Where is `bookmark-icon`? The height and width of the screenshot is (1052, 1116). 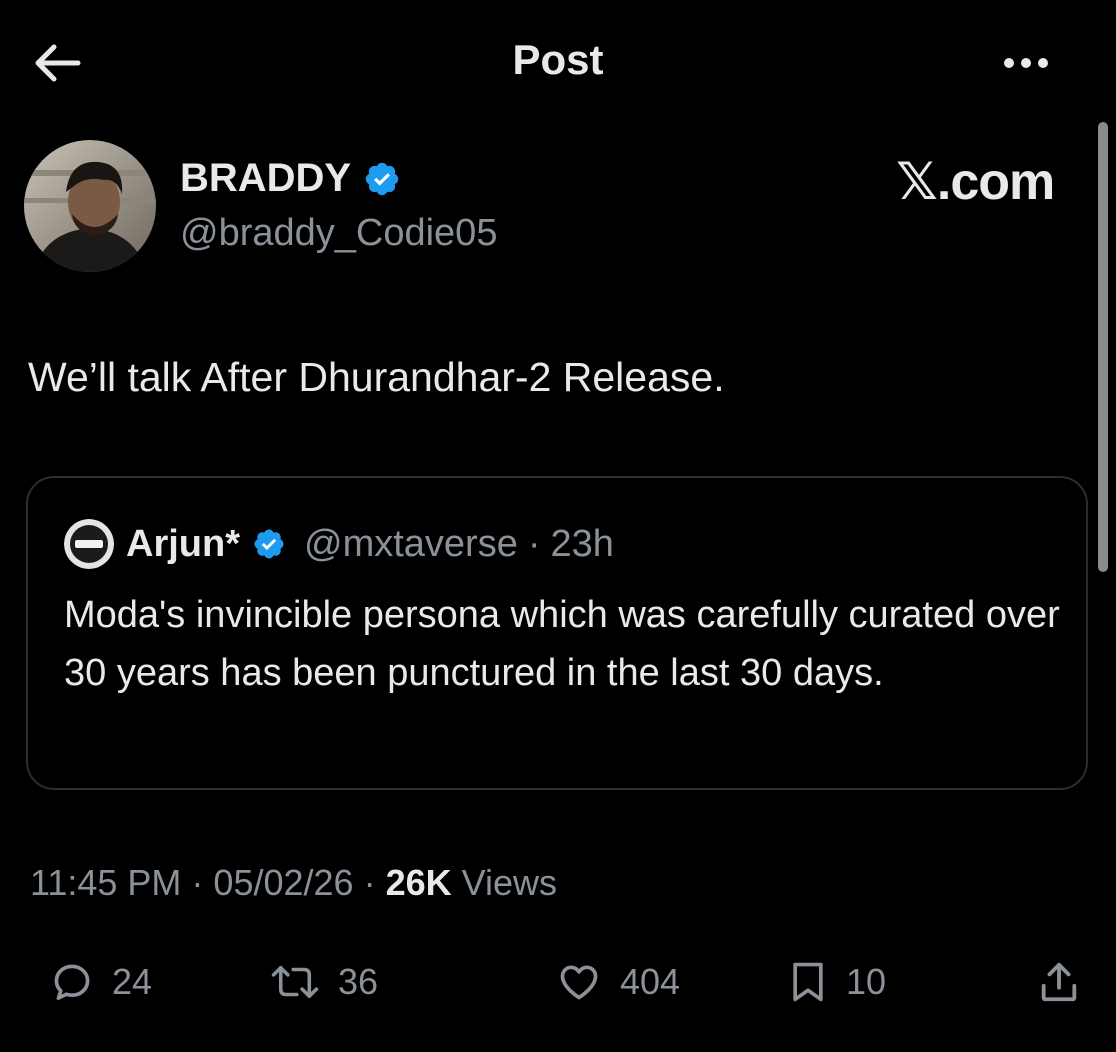
bookmark-icon is located at coordinates (808, 982).